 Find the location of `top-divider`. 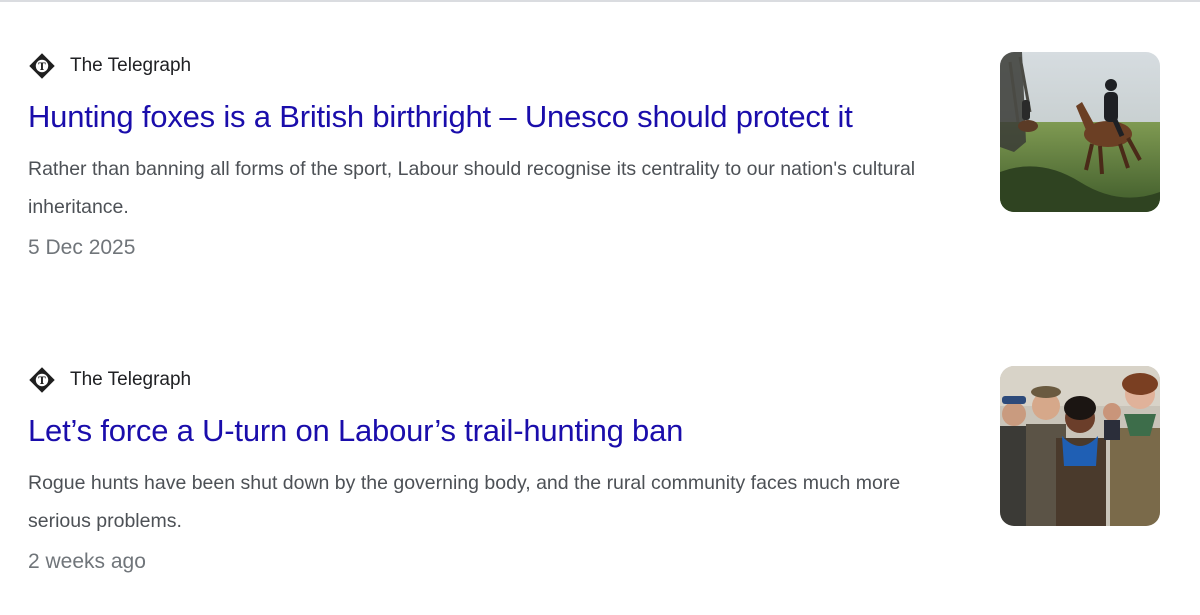

top-divider is located at coordinates (600, 1).